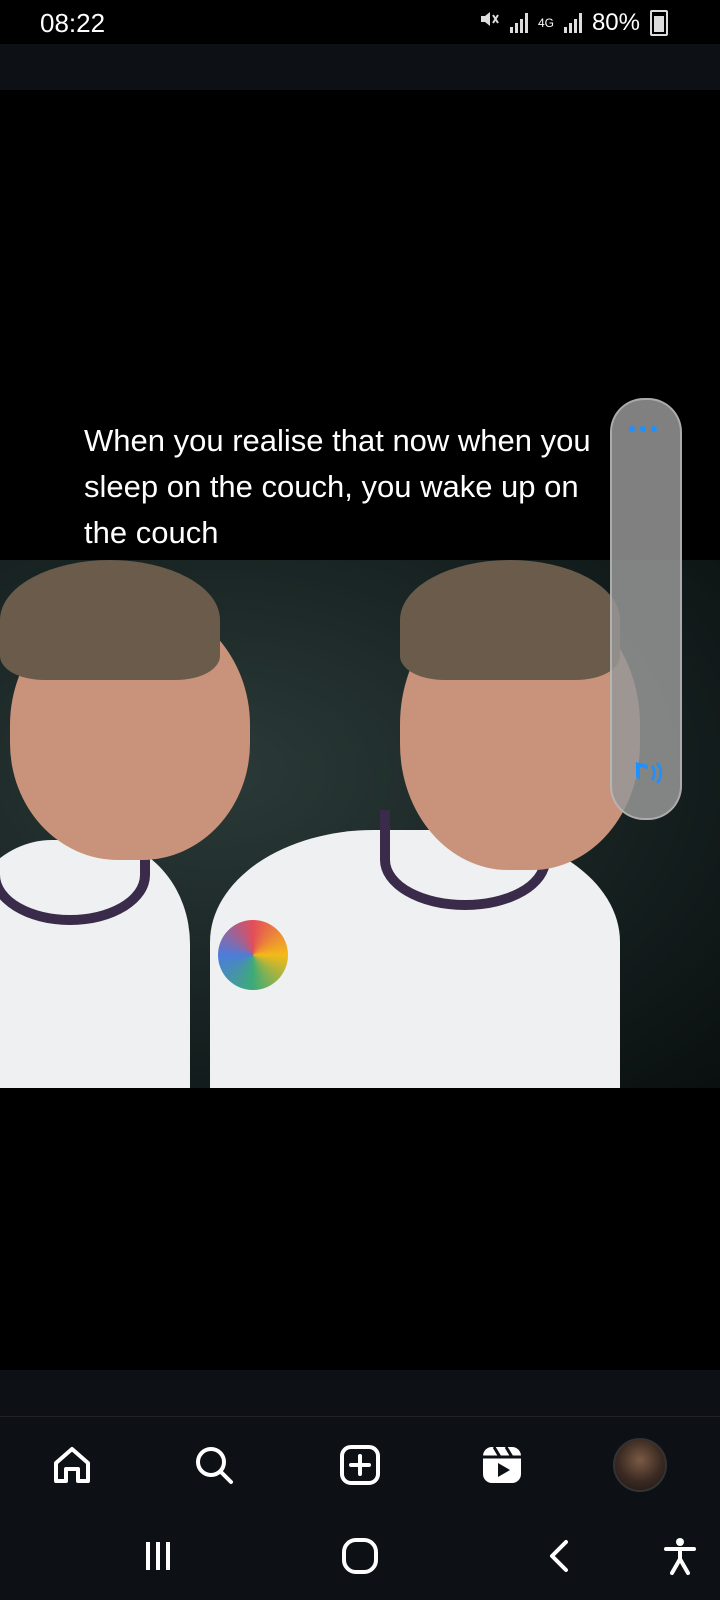 The width and height of the screenshot is (720, 1600). I want to click on battery-percent: 80%, so click(615, 22).